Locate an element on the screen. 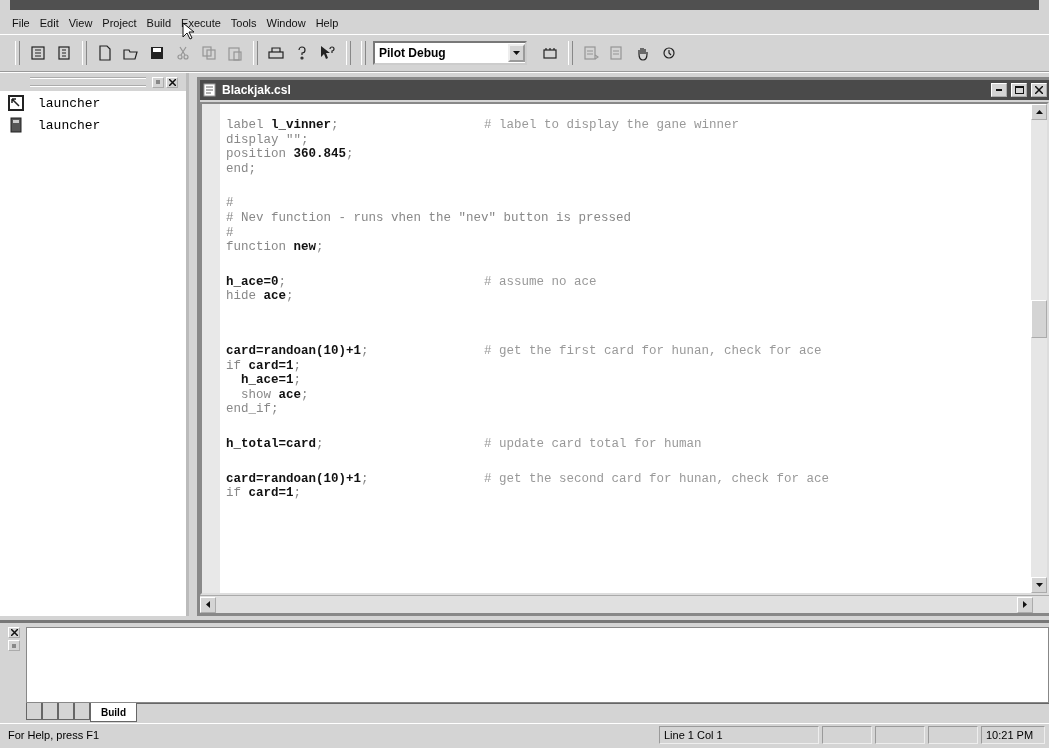 The width and height of the screenshot is (1049, 748). output-tab: Build is located at coordinates (113, 712).